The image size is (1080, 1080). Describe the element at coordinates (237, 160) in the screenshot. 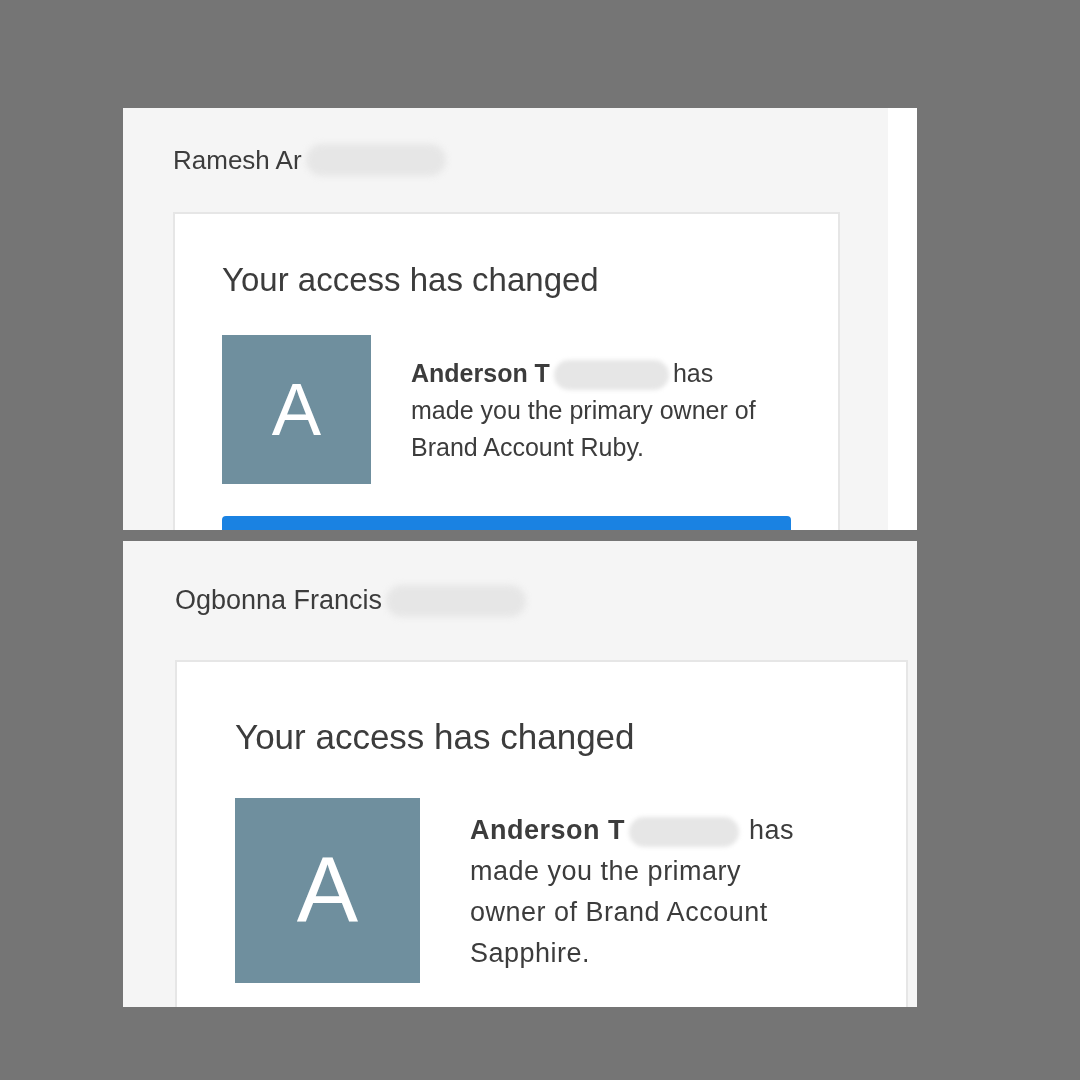

I see `recipient-name: Ramesh Ar` at that location.